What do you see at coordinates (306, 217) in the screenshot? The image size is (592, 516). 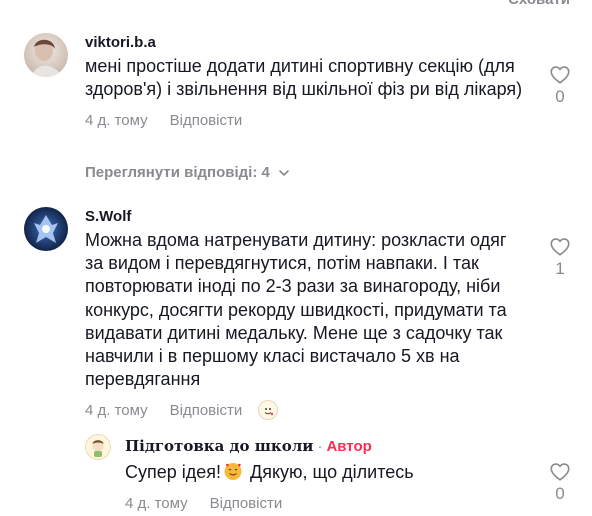 I see `comment-username: S.Wolf` at bounding box center [306, 217].